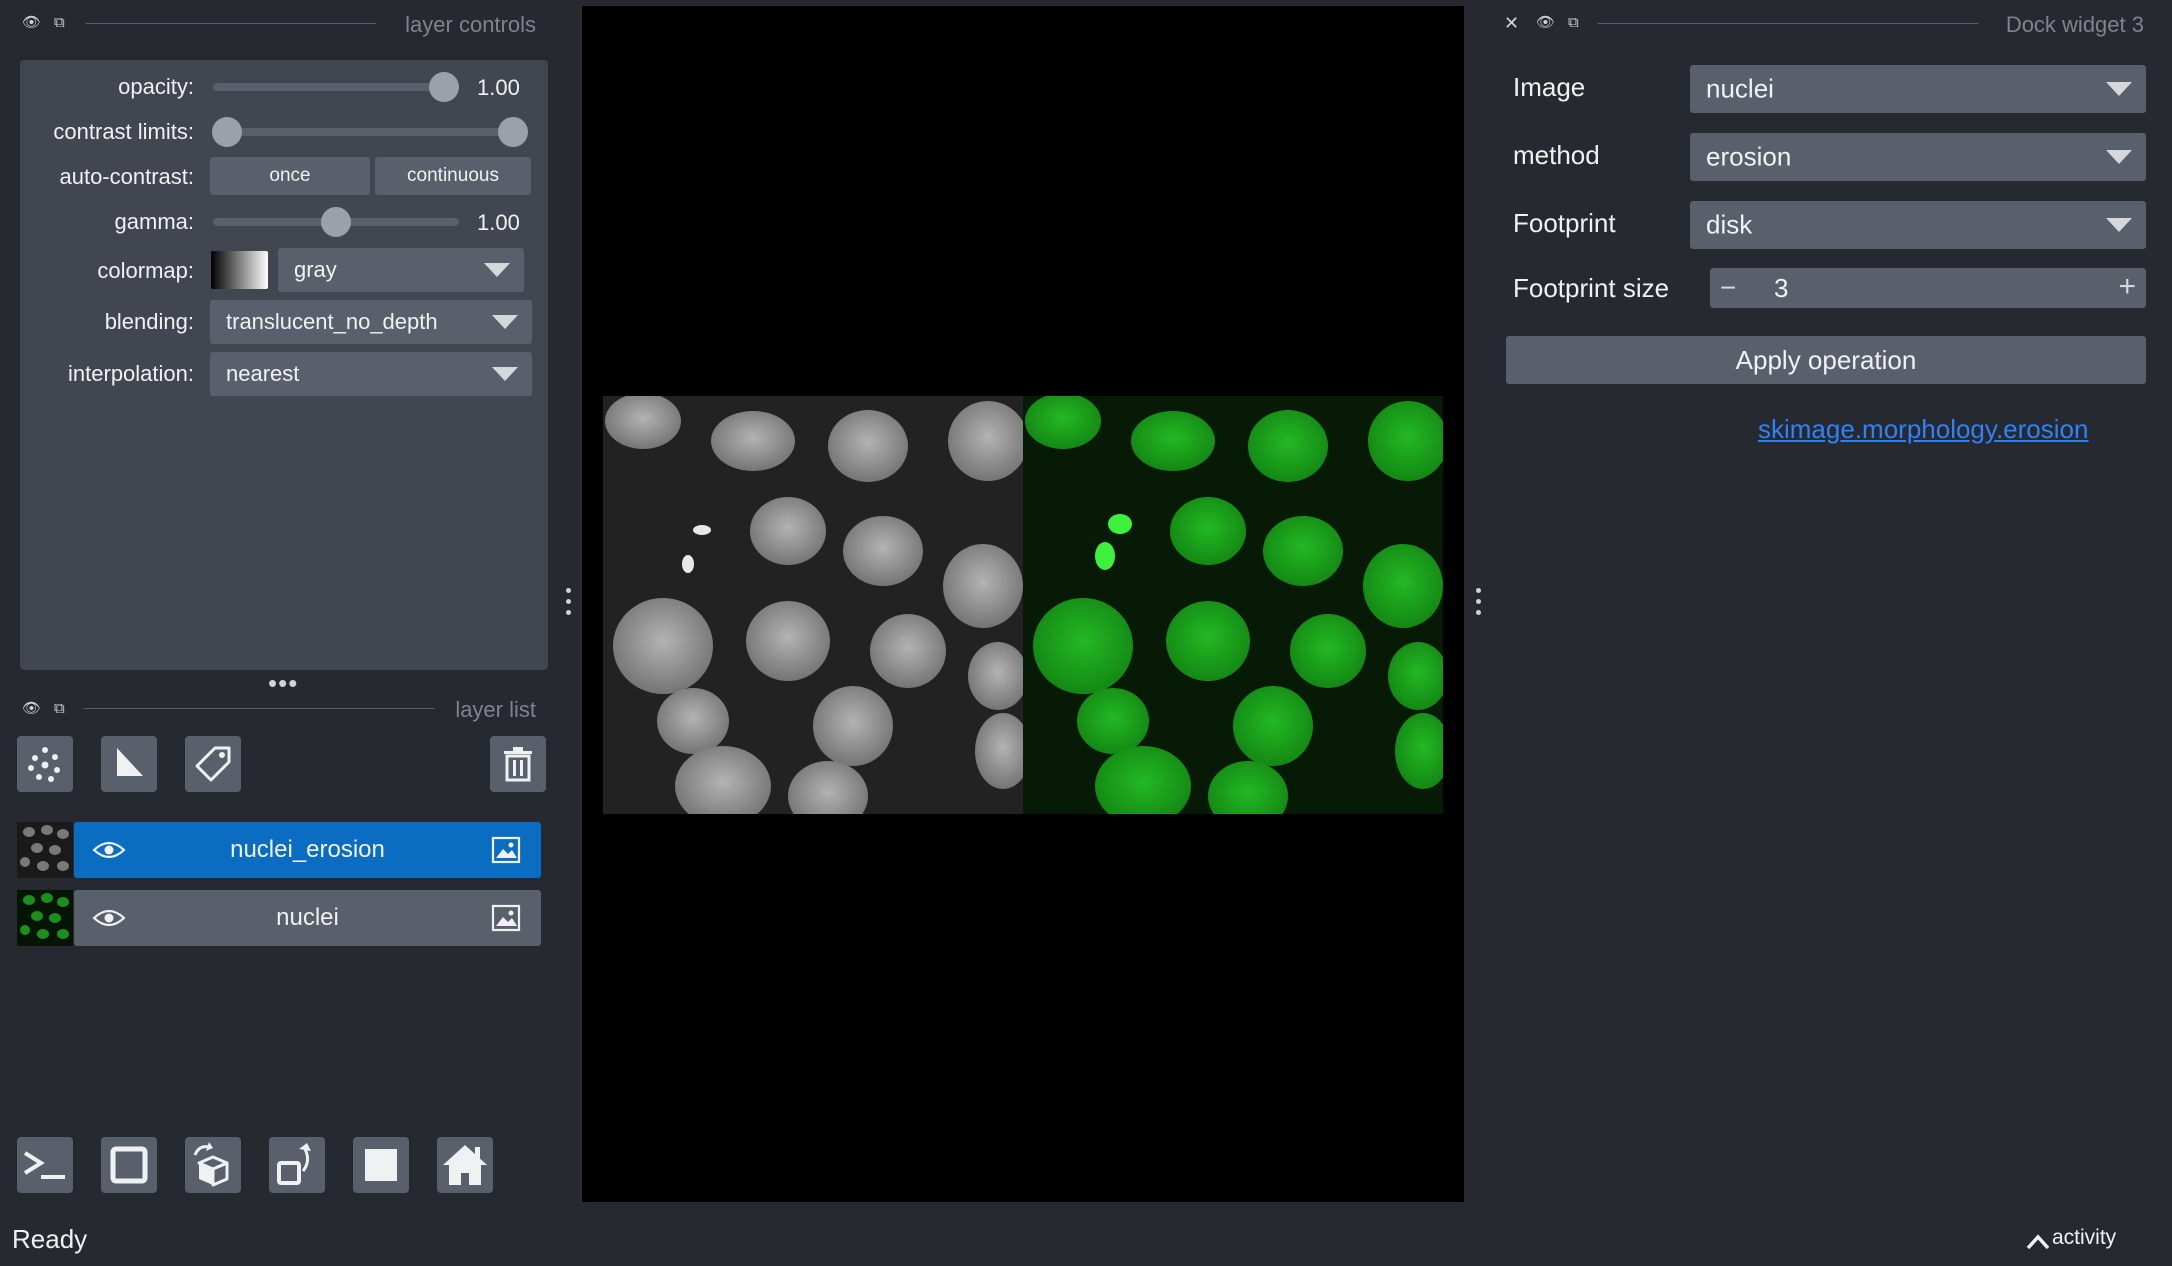 The height and width of the screenshot is (1266, 2172). What do you see at coordinates (2084, 1237) in the screenshot?
I see `activity-label: activity` at bounding box center [2084, 1237].